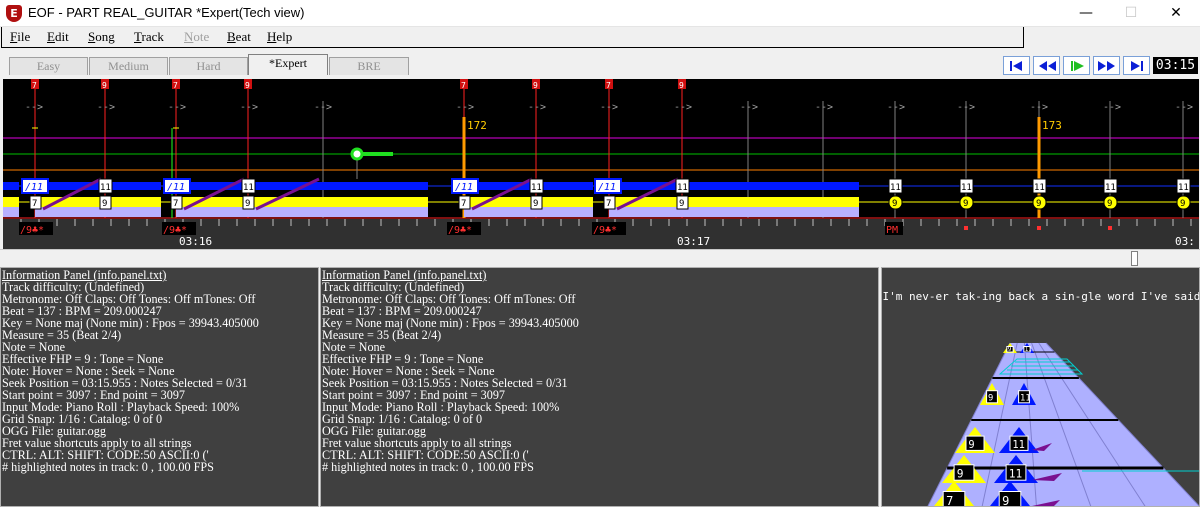 Image resolution: width=1200 pixels, height=507 pixels. I want to click on event-dot, so click(1039, 228).